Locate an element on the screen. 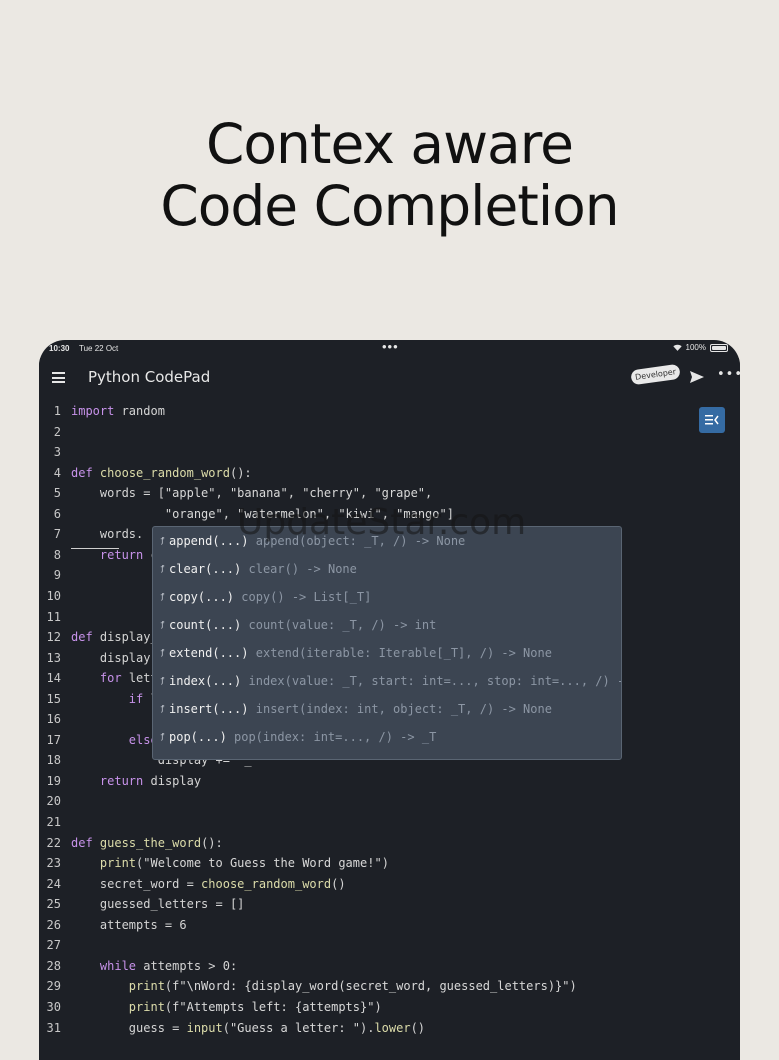 This screenshot has width=779, height=1060. line-number: 8 is located at coordinates (57, 554).